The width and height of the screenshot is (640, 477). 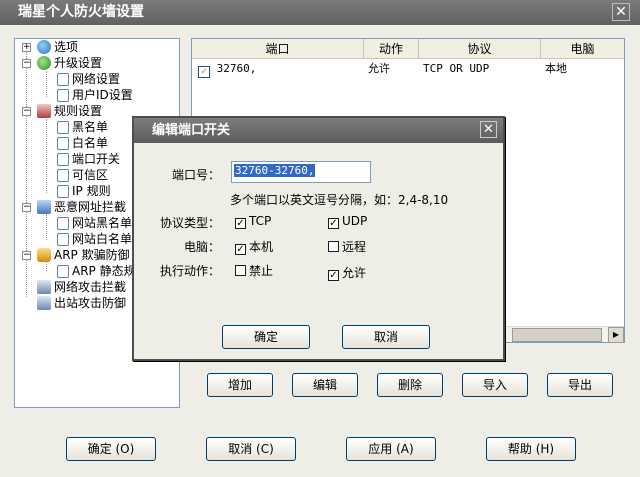 What do you see at coordinates (57, 47) in the screenshot?
I see `tree-item-options: 选项` at bounding box center [57, 47].